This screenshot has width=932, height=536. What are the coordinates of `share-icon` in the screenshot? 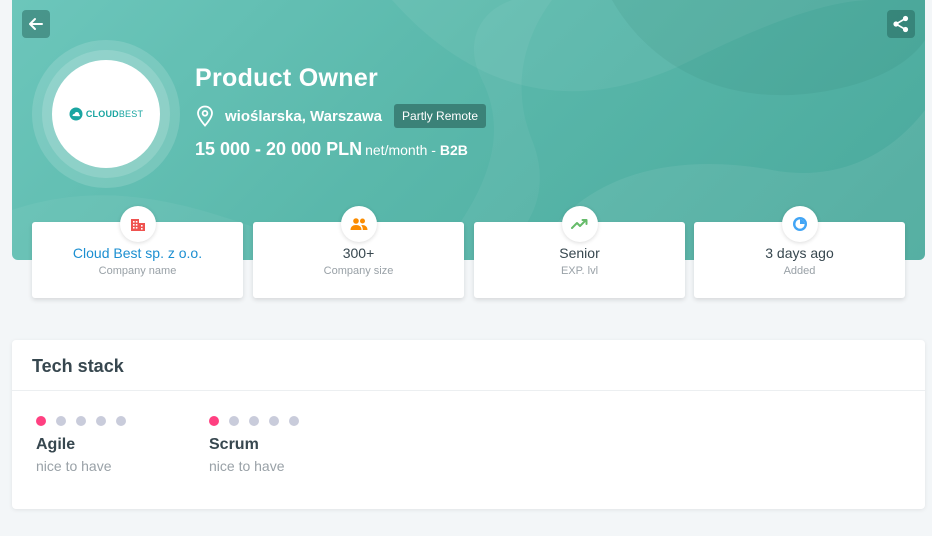 It's located at (901, 24).